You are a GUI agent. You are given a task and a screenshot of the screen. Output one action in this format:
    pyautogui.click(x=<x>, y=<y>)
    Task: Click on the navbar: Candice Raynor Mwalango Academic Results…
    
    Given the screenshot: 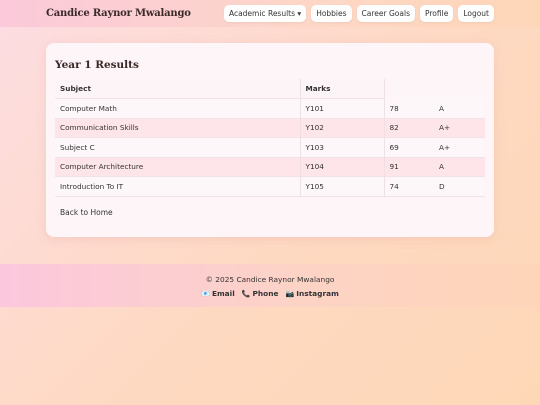 What is the action you would take?
    pyautogui.click(x=270, y=13)
    